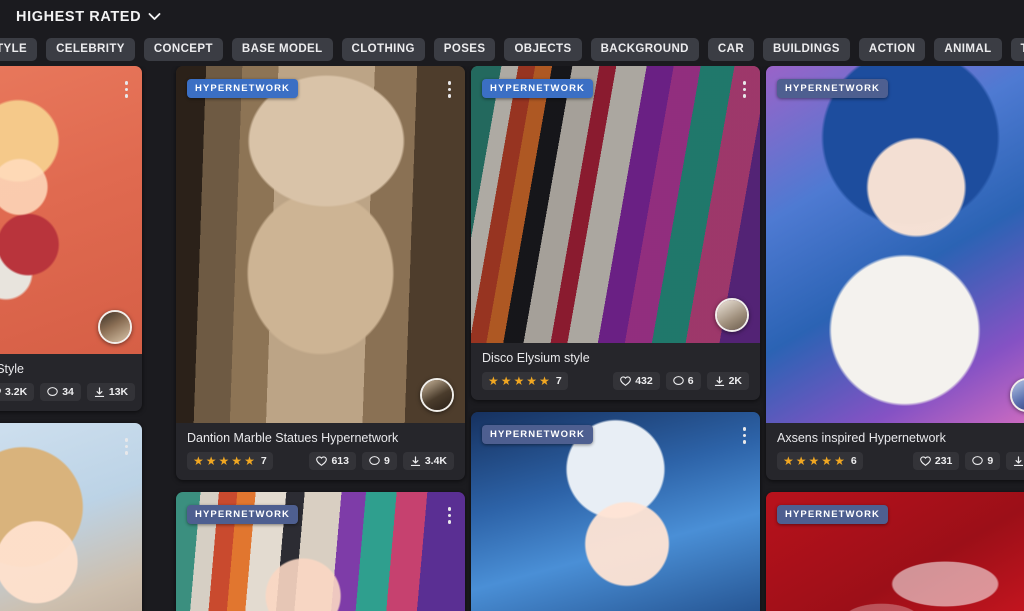 The width and height of the screenshot is (1024, 611). I want to click on card-stat-pills: 231 9 1., so click(968, 461).